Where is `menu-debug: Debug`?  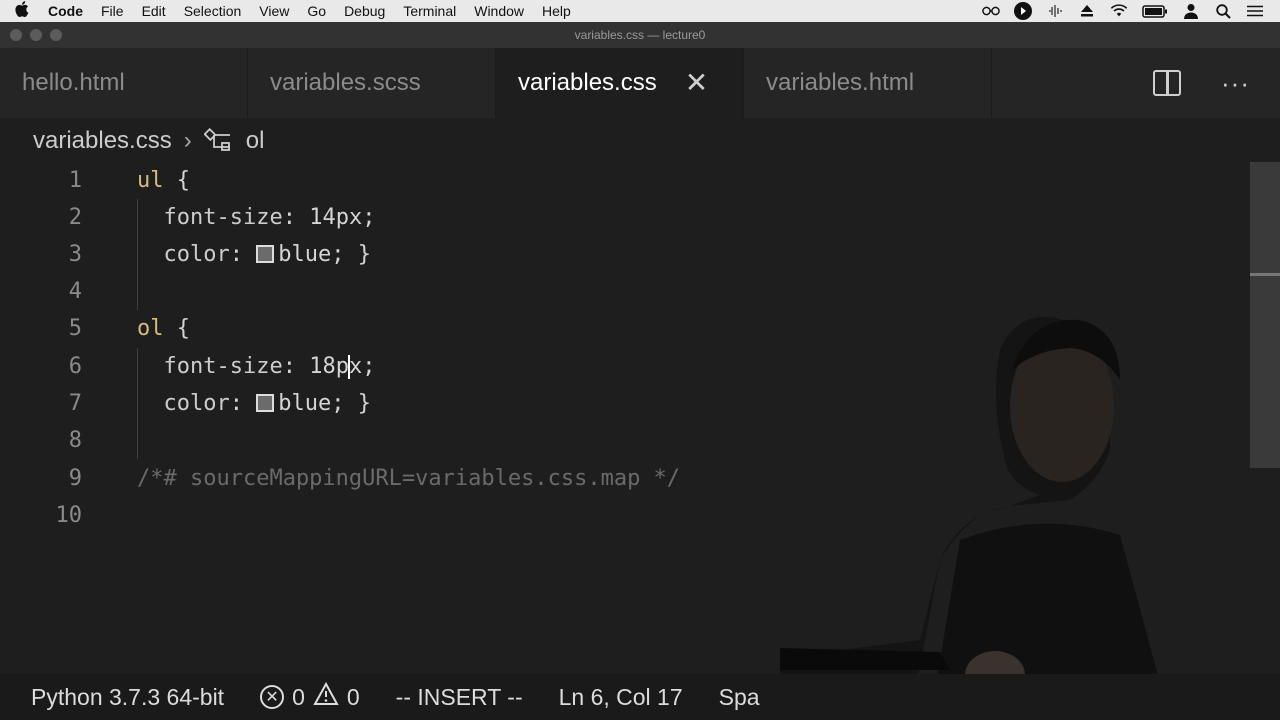
menu-debug: Debug is located at coordinates (364, 11).